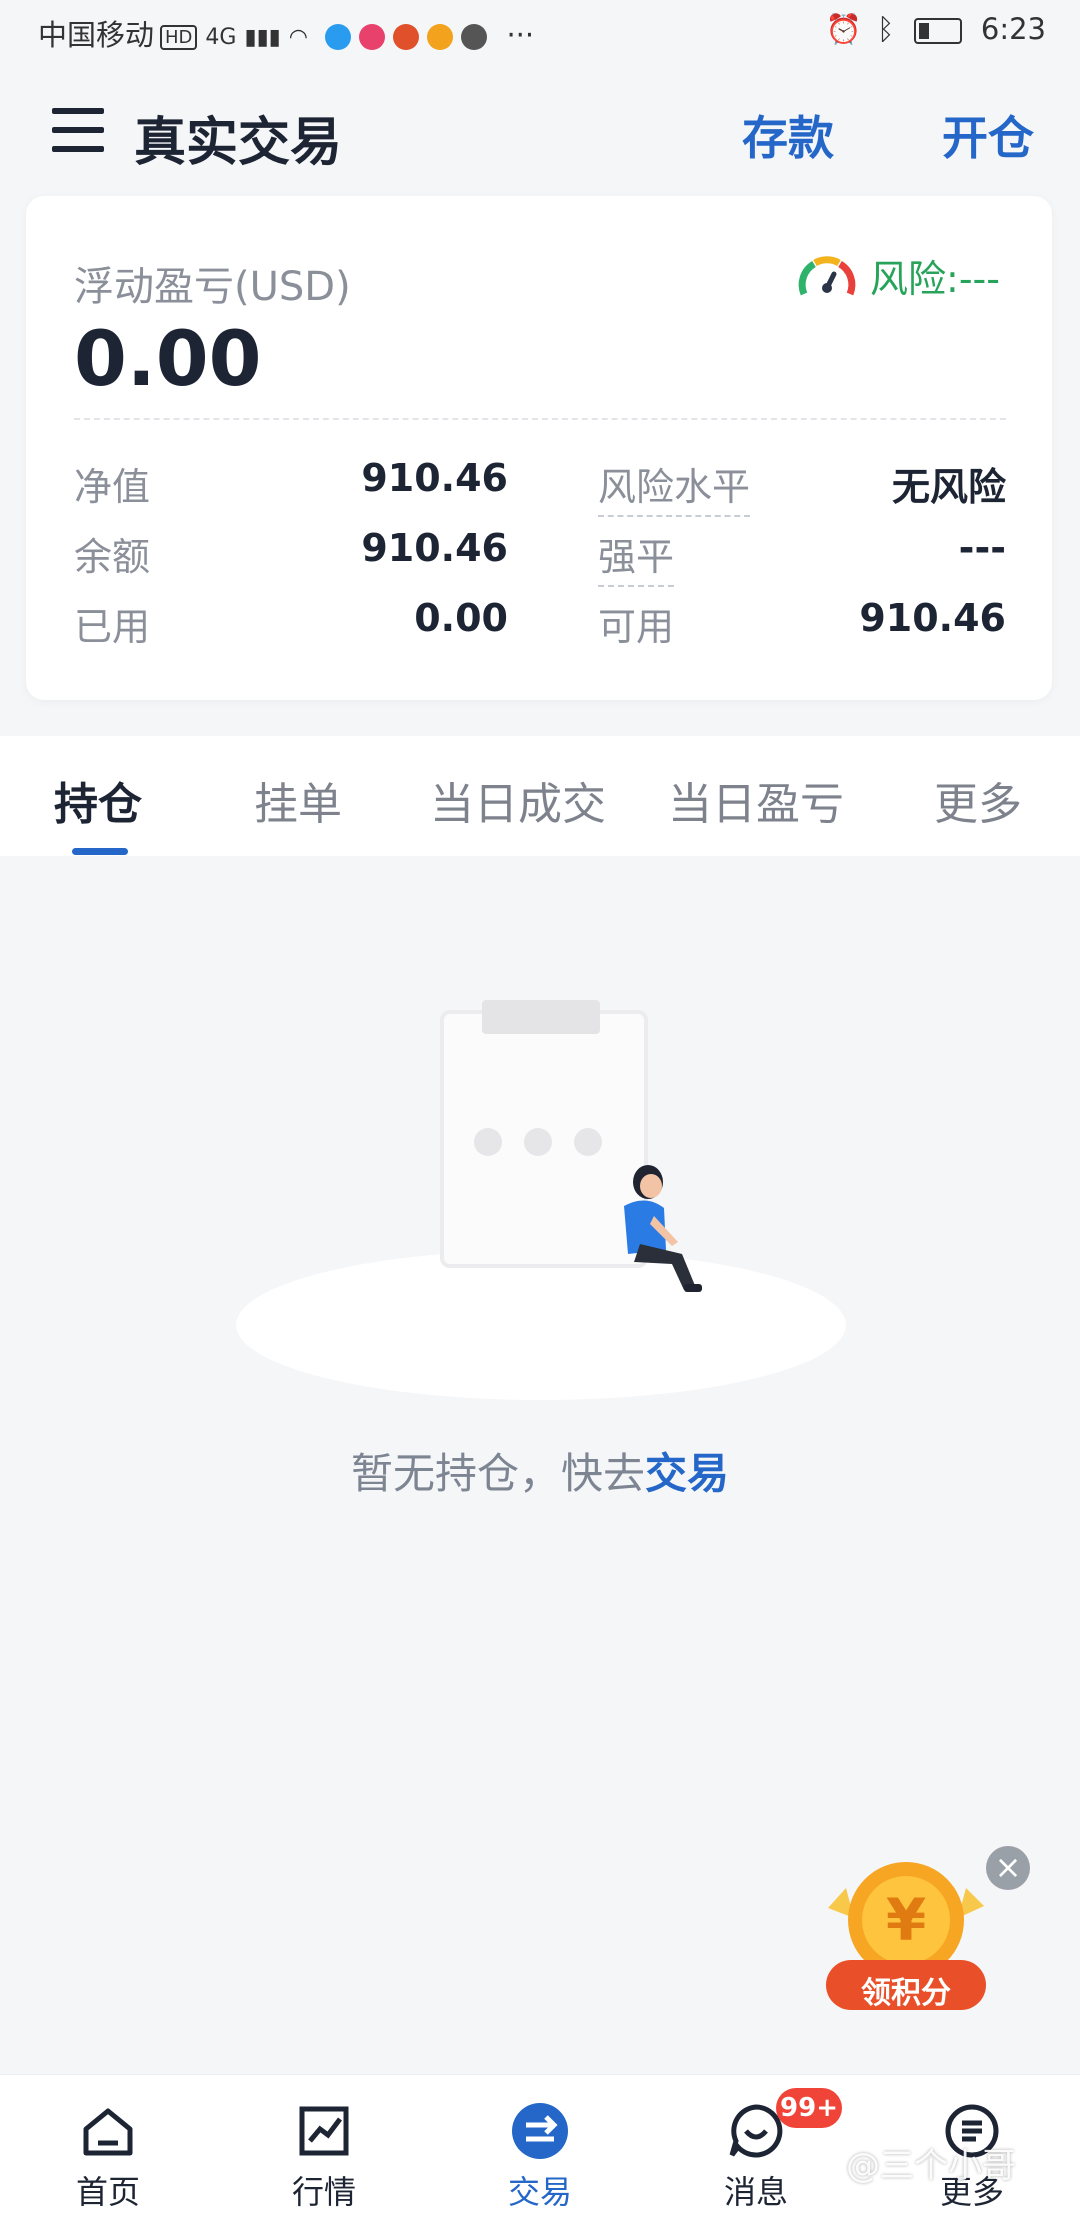 The width and height of the screenshot is (1080, 2221). What do you see at coordinates (238, 143) in the screenshot?
I see `page-title: 真实交易` at bounding box center [238, 143].